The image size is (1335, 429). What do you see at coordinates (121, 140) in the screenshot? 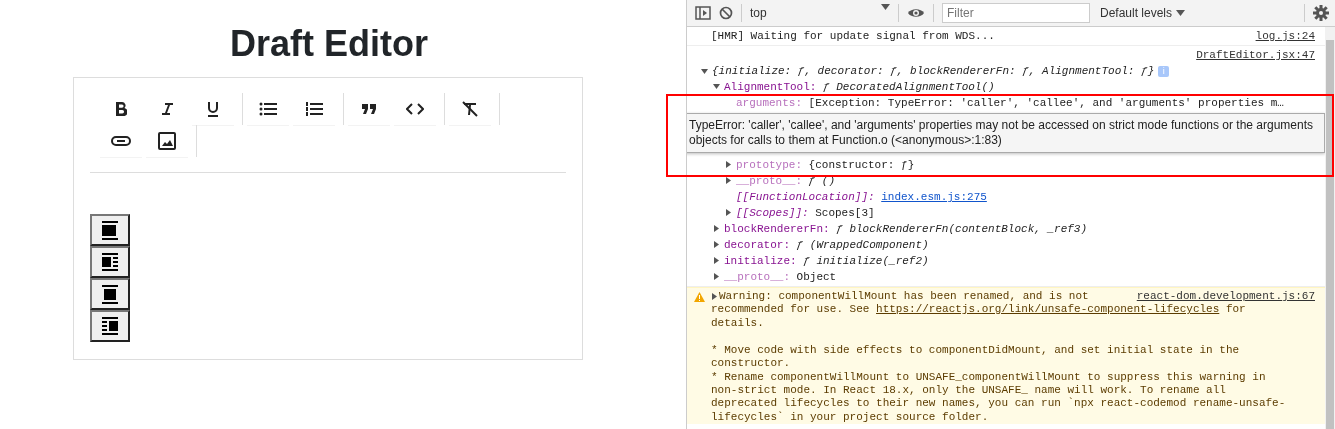
I see `link-icon` at bounding box center [121, 140].